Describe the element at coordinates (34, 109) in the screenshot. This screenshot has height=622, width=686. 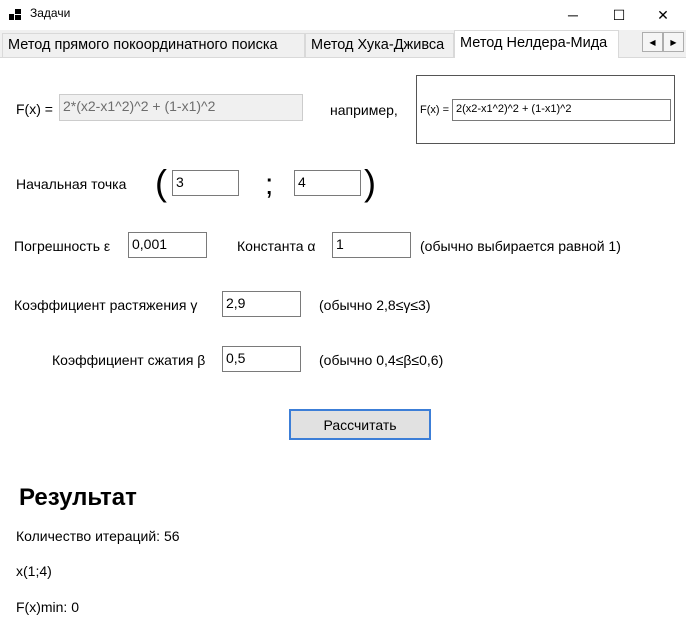
I see `fx-label: F(x) =` at that location.